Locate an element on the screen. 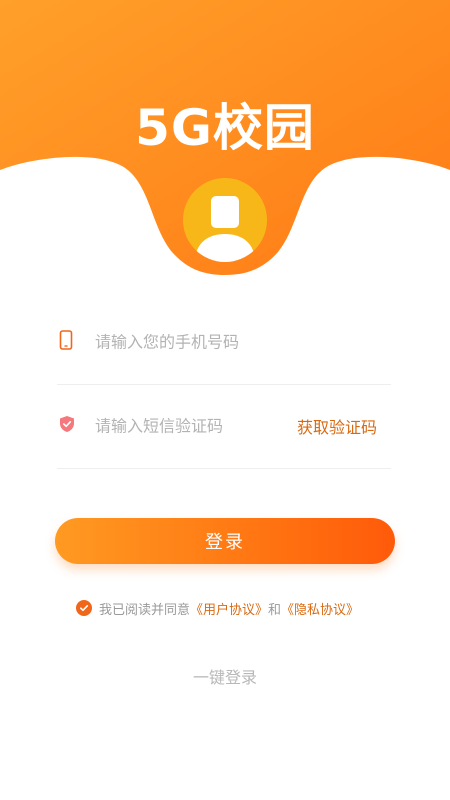 The image size is (450, 800). shield-icon is located at coordinates (67, 426).